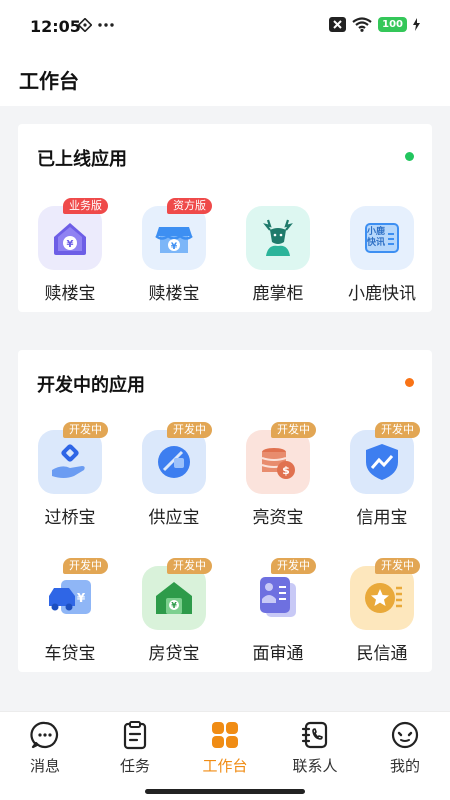 The width and height of the screenshot is (450, 800). Describe the element at coordinates (70, 654) in the screenshot. I see `app-label: 车贷宝` at that location.